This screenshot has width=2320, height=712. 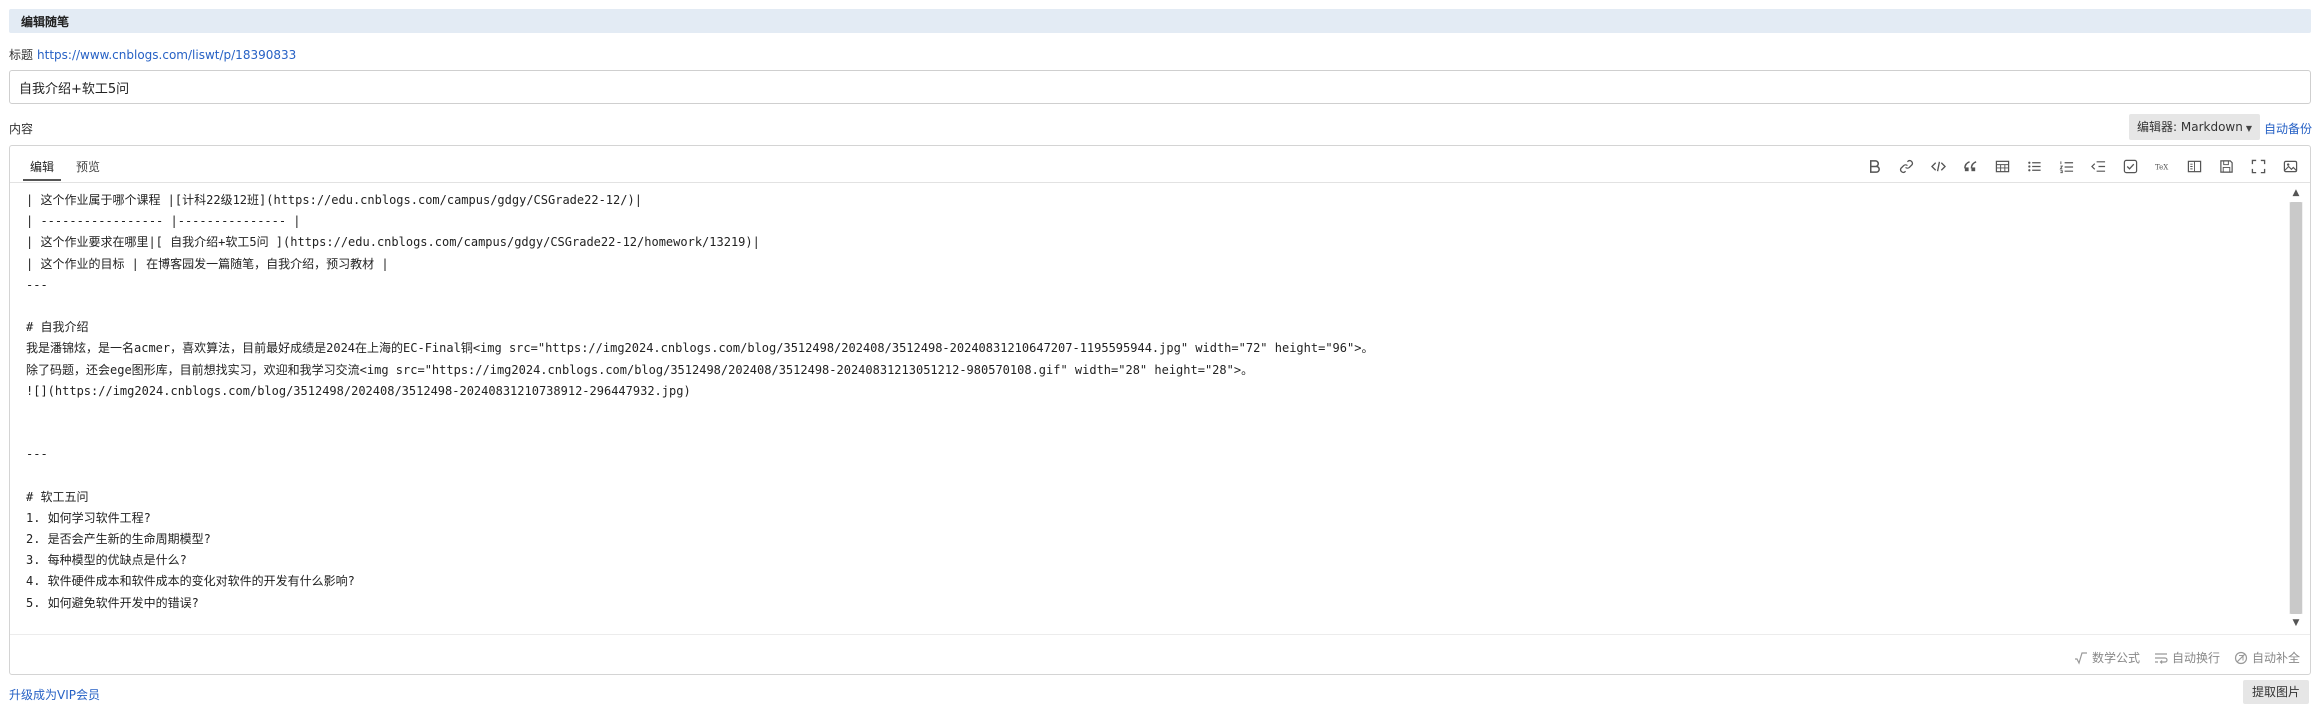 I want to click on code-line: 1. 如何学习软件工程?, so click(x=88, y=517).